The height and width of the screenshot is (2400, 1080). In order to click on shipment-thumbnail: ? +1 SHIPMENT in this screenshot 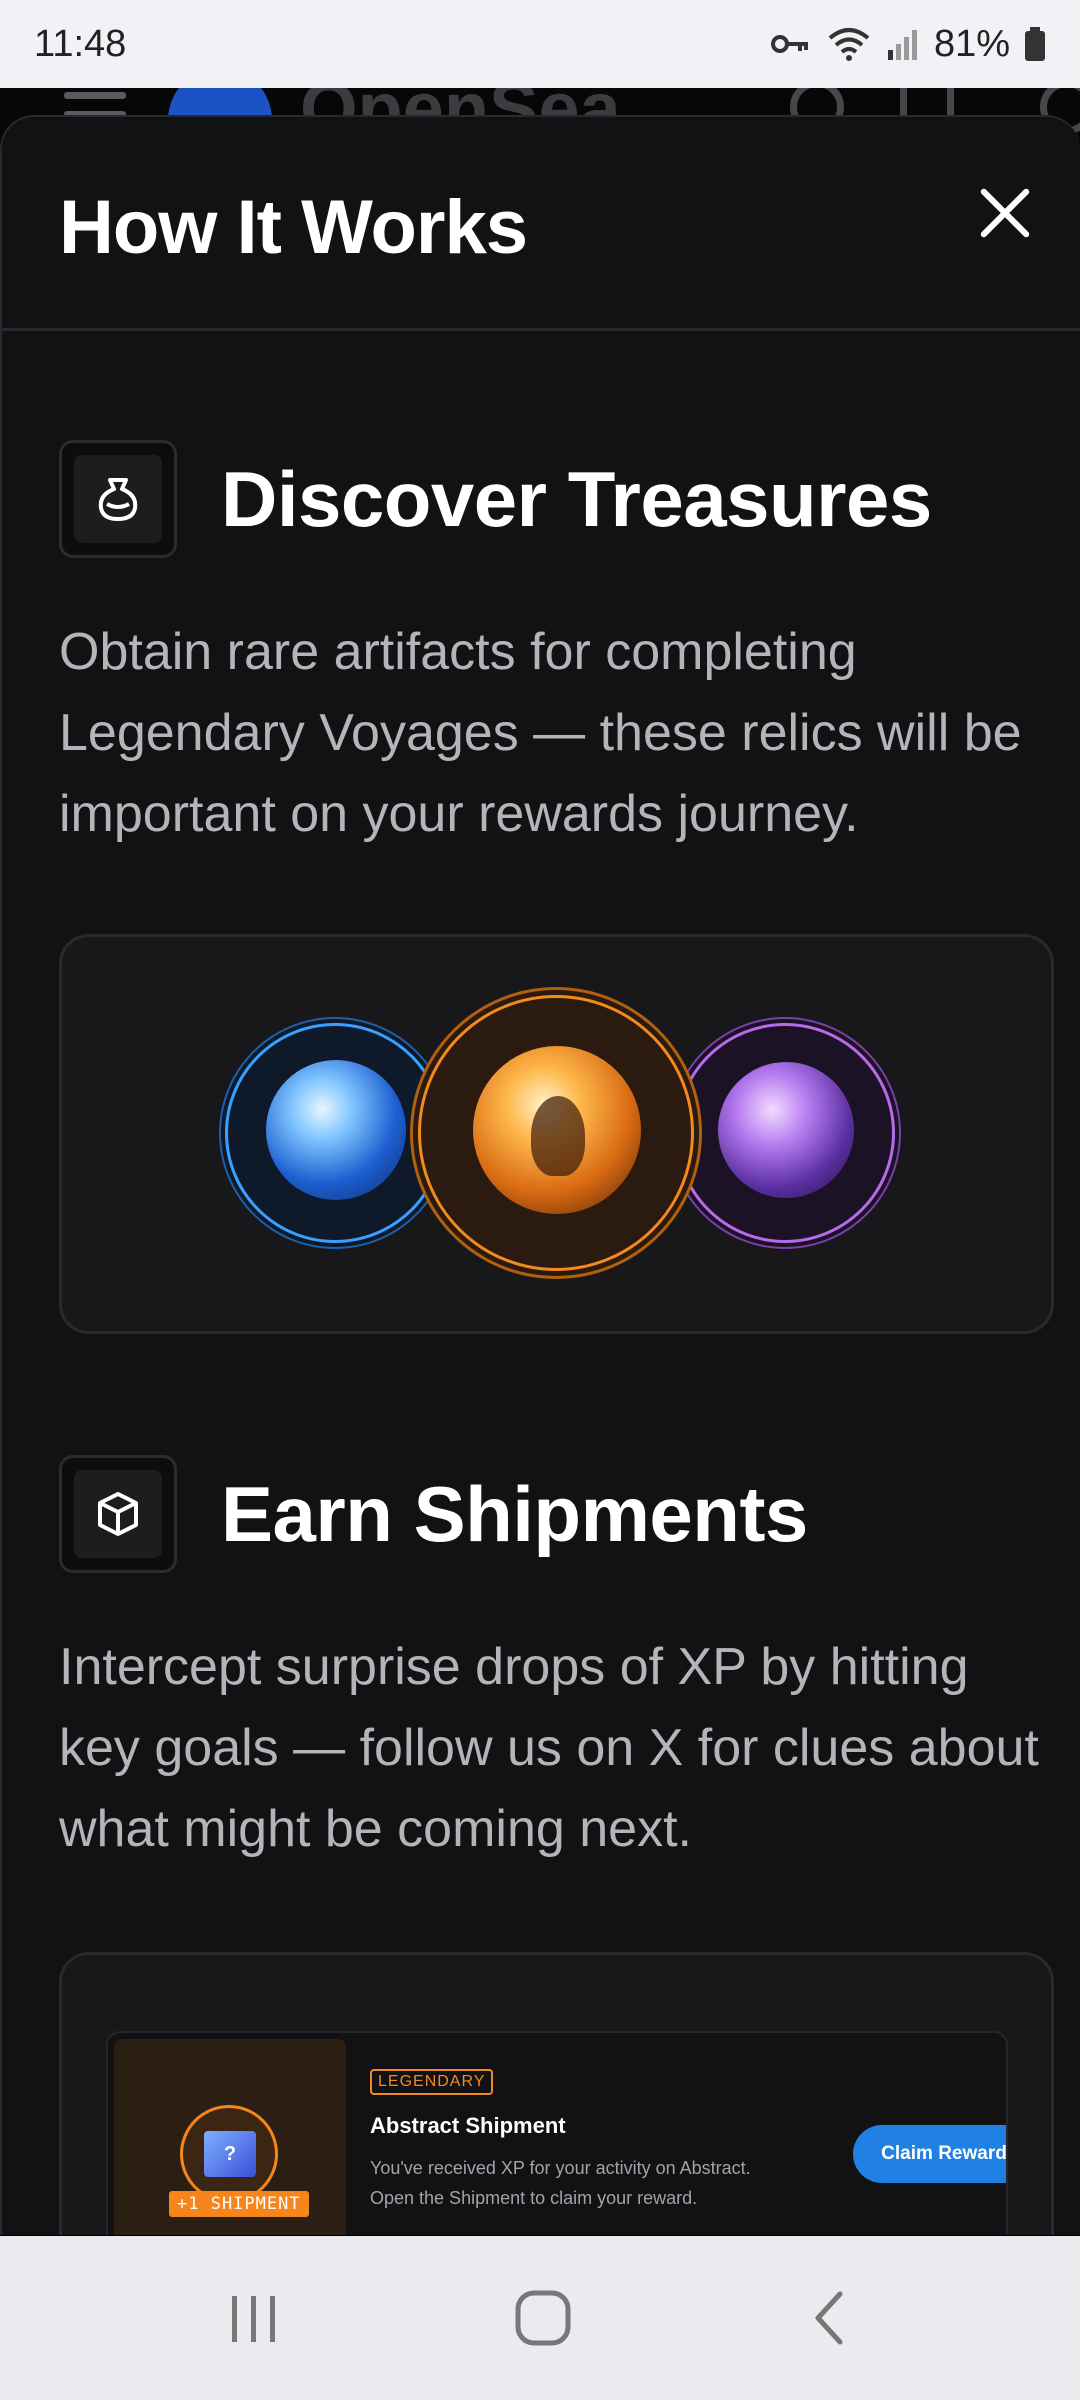, I will do `click(230, 2137)`.